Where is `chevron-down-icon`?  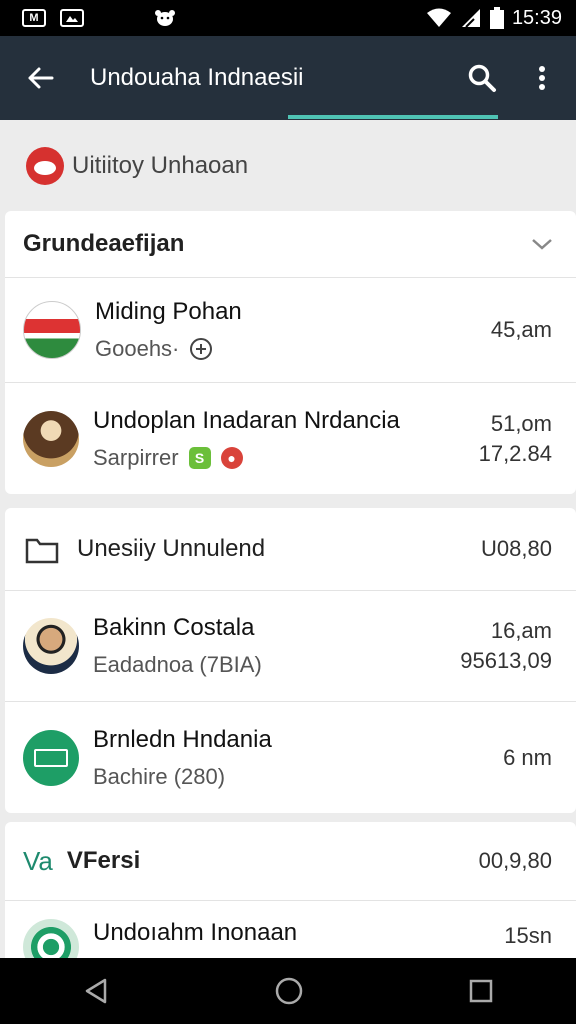
chevron-down-icon is located at coordinates (542, 244).